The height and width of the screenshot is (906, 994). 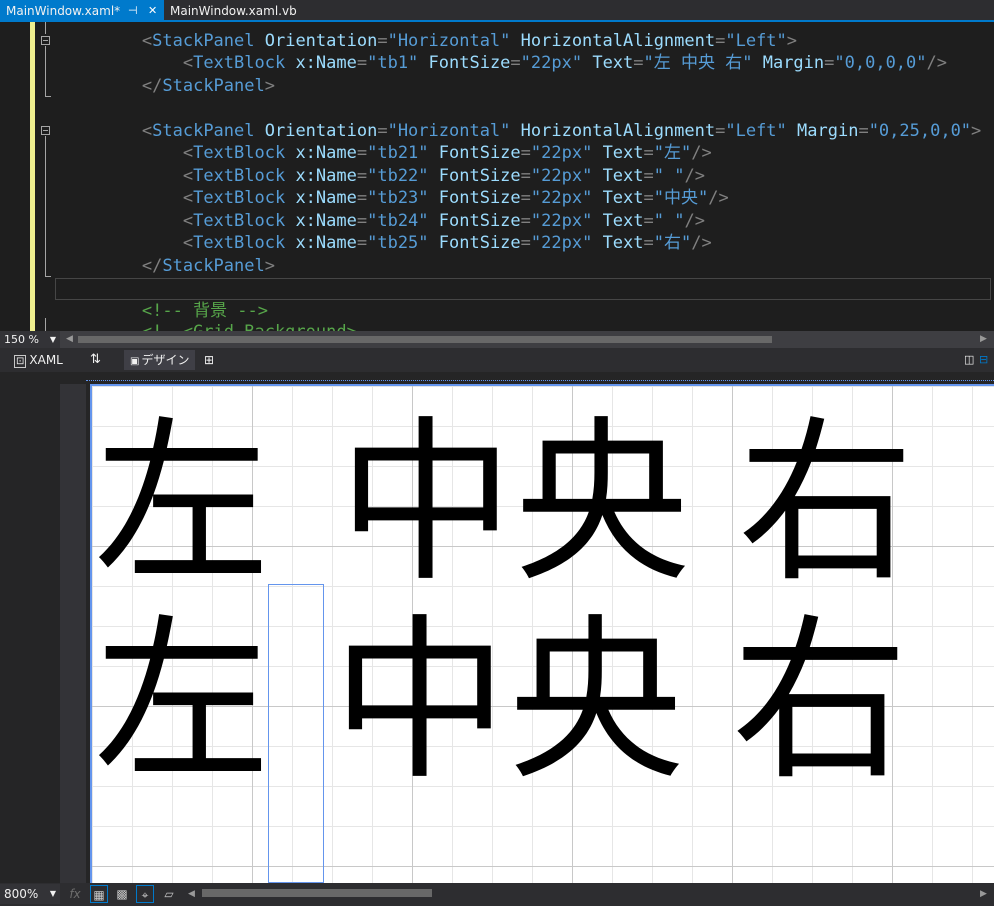 What do you see at coordinates (145, 894) in the screenshot?
I see `snap-snaplines-icon: ⌖` at bounding box center [145, 894].